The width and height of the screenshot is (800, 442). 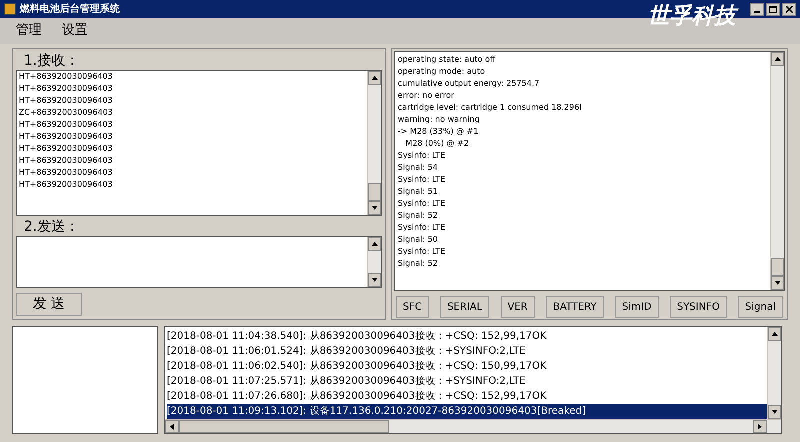 What do you see at coordinates (465, 307) in the screenshot?
I see `command-button: SERIAL` at bounding box center [465, 307].